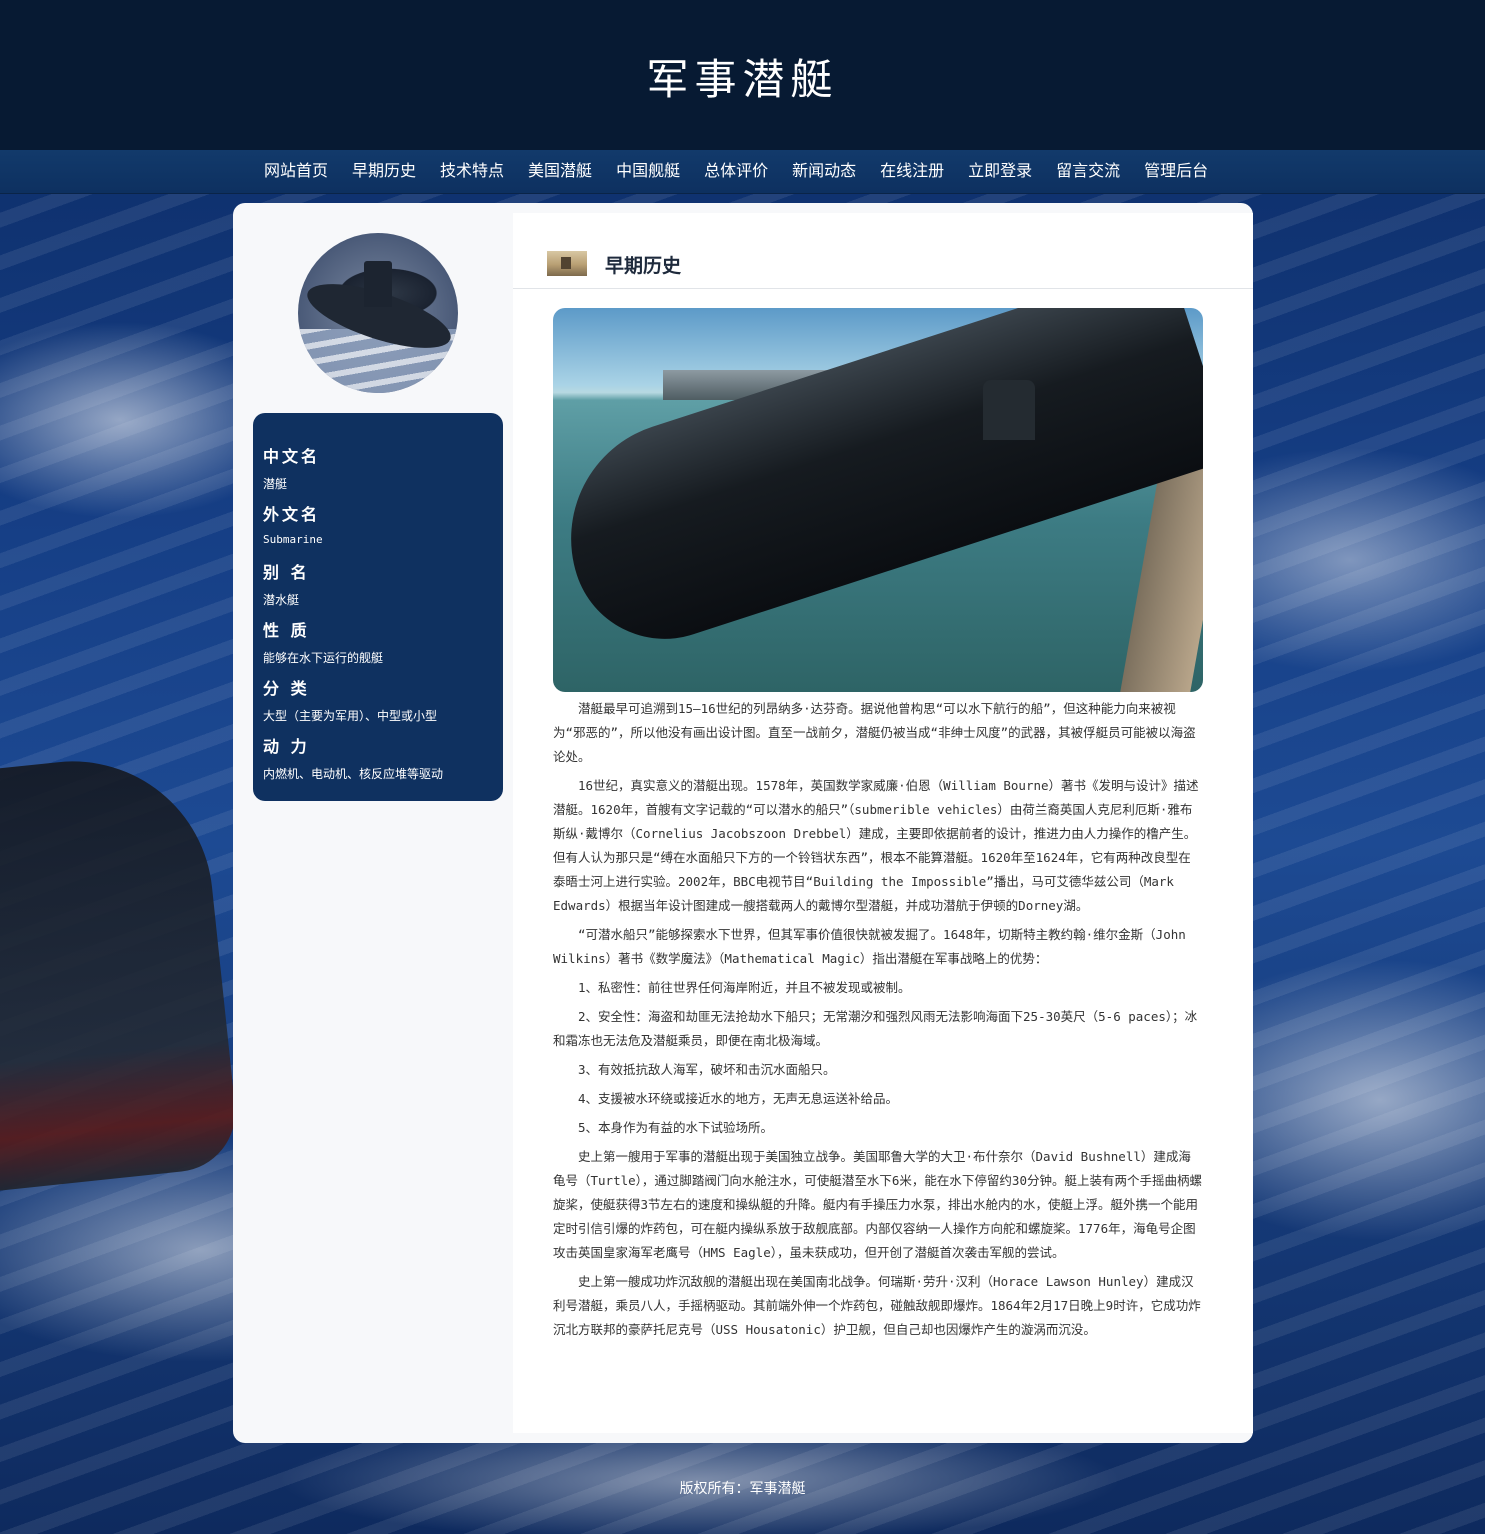  Describe the element at coordinates (286, 630) in the screenshot. I see `info-term-nature: 性 质` at that location.